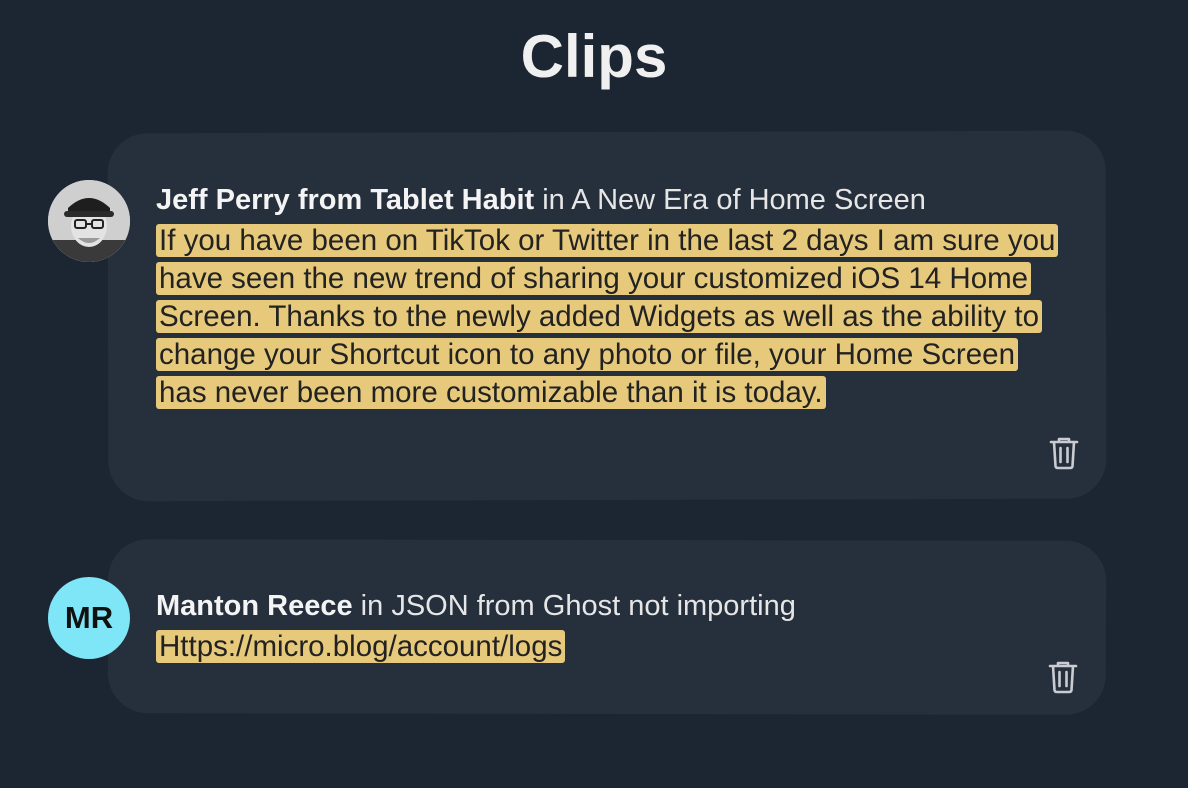 The width and height of the screenshot is (1188, 788). Describe the element at coordinates (361, 646) in the screenshot. I see `clip-highlight: Https://micro.blog/account/logs` at that location.